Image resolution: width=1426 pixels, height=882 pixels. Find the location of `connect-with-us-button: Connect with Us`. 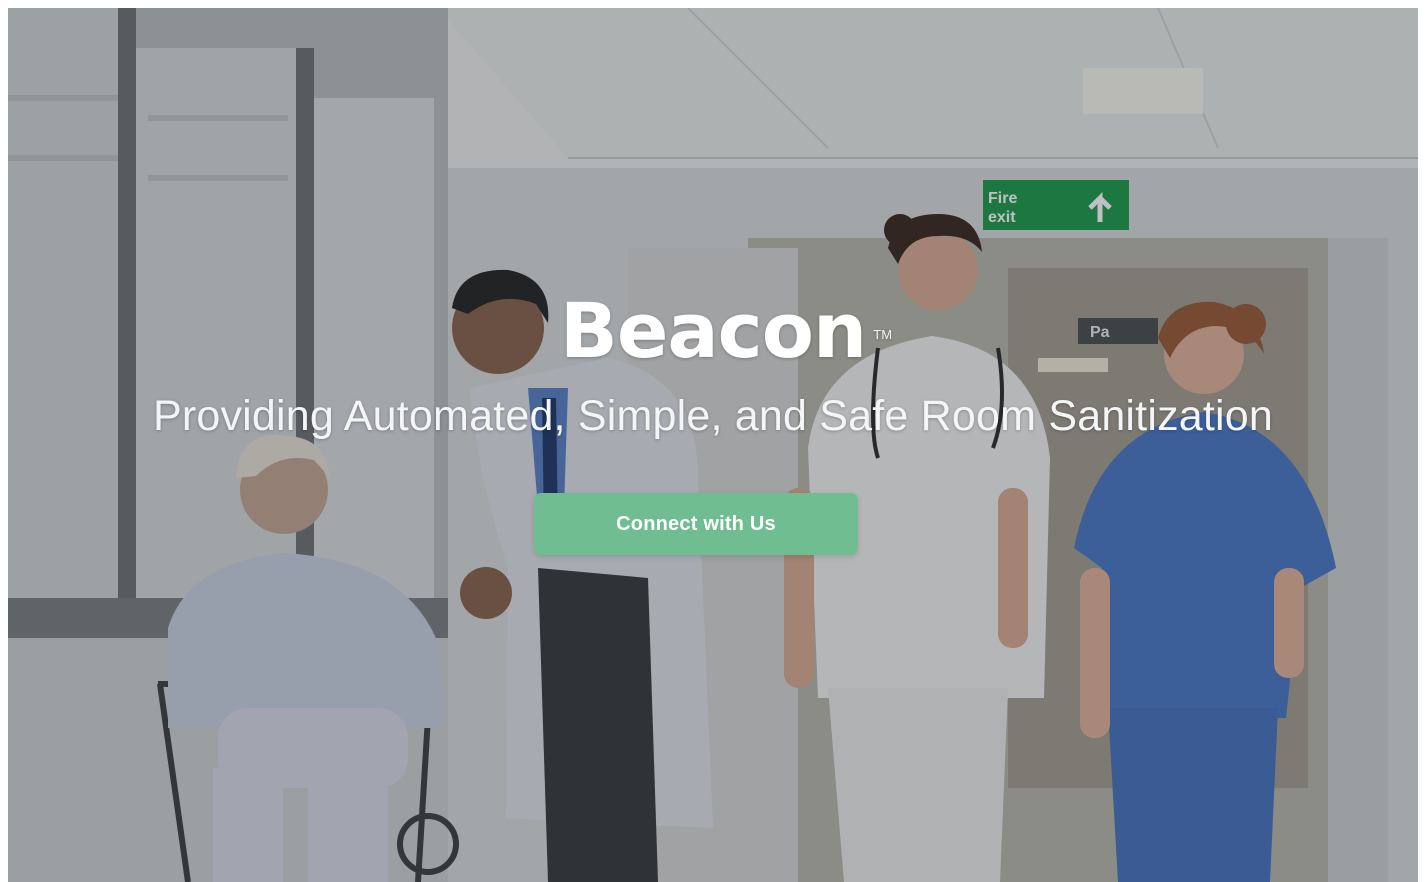

connect-with-us-button: Connect with Us is located at coordinates (696, 524).